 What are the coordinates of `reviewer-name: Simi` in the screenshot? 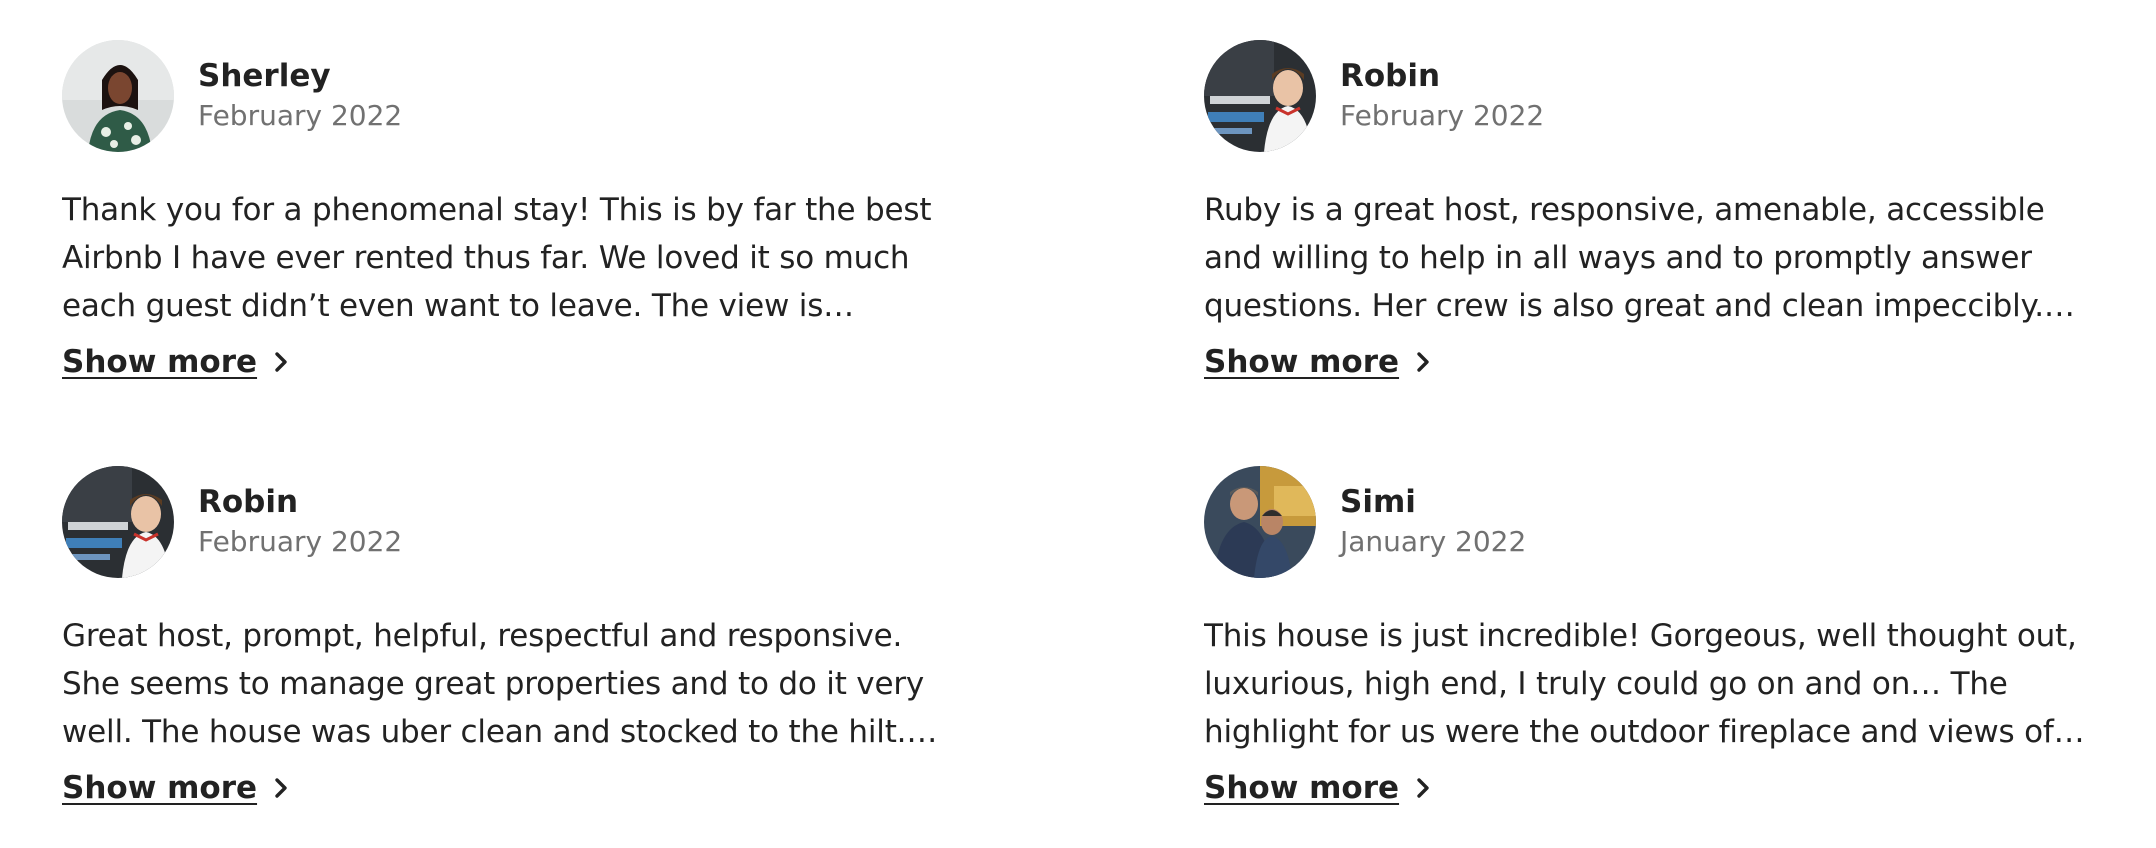 It's located at (1378, 502).